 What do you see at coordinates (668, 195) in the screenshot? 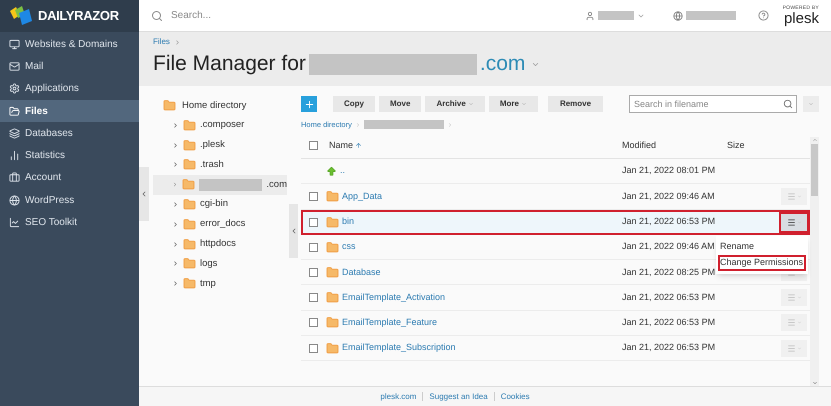
I see `modified-date: Jan 21, 2022 09:46 AM` at bounding box center [668, 195].